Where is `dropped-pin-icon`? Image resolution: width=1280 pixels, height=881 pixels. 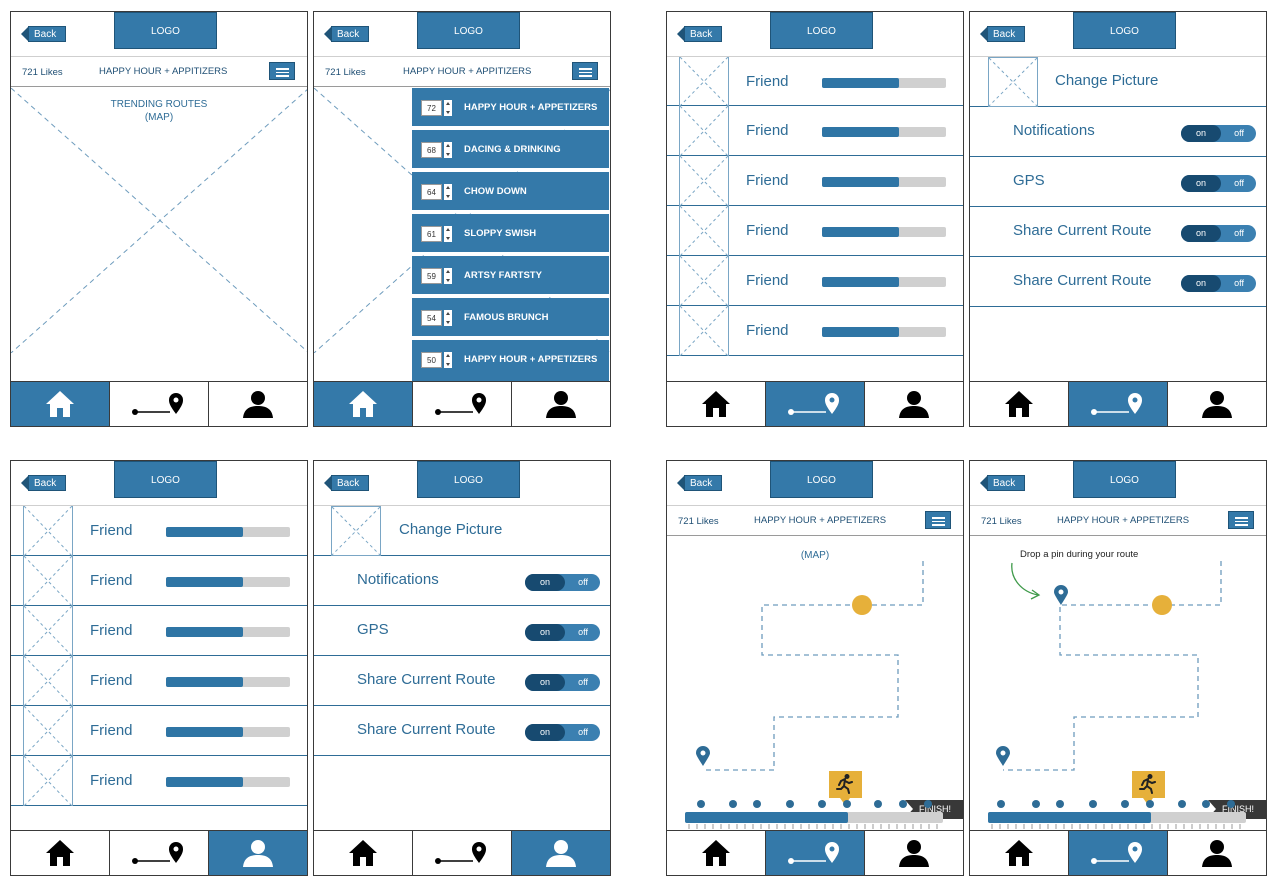 dropped-pin-icon is located at coordinates (1061, 595).